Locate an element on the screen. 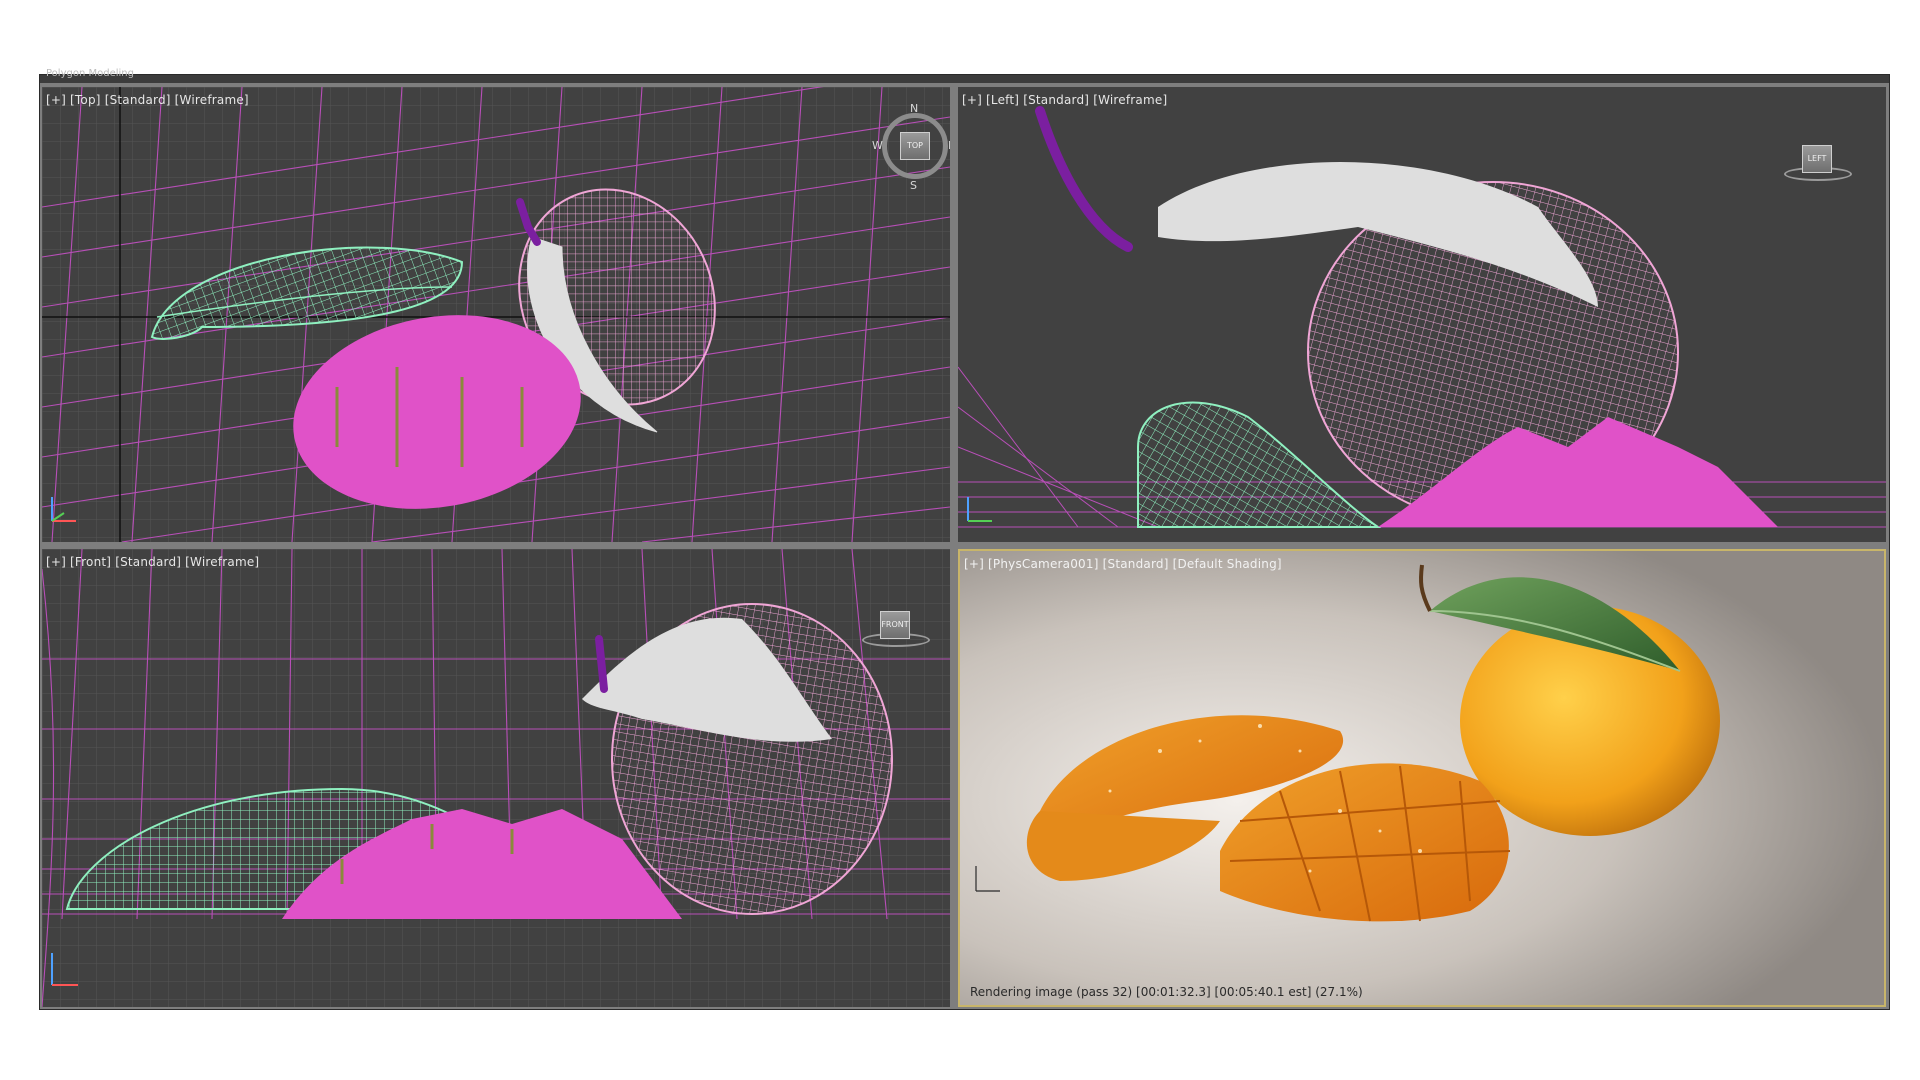 The height and width of the screenshot is (1080, 1920). view-cube-icon: FRONT is located at coordinates (895, 625).